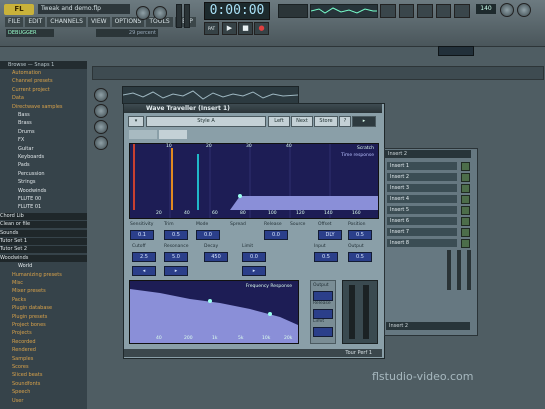  Describe the element at coordinates (216, 257) in the screenshot. I see `decay-value: 450` at that location.